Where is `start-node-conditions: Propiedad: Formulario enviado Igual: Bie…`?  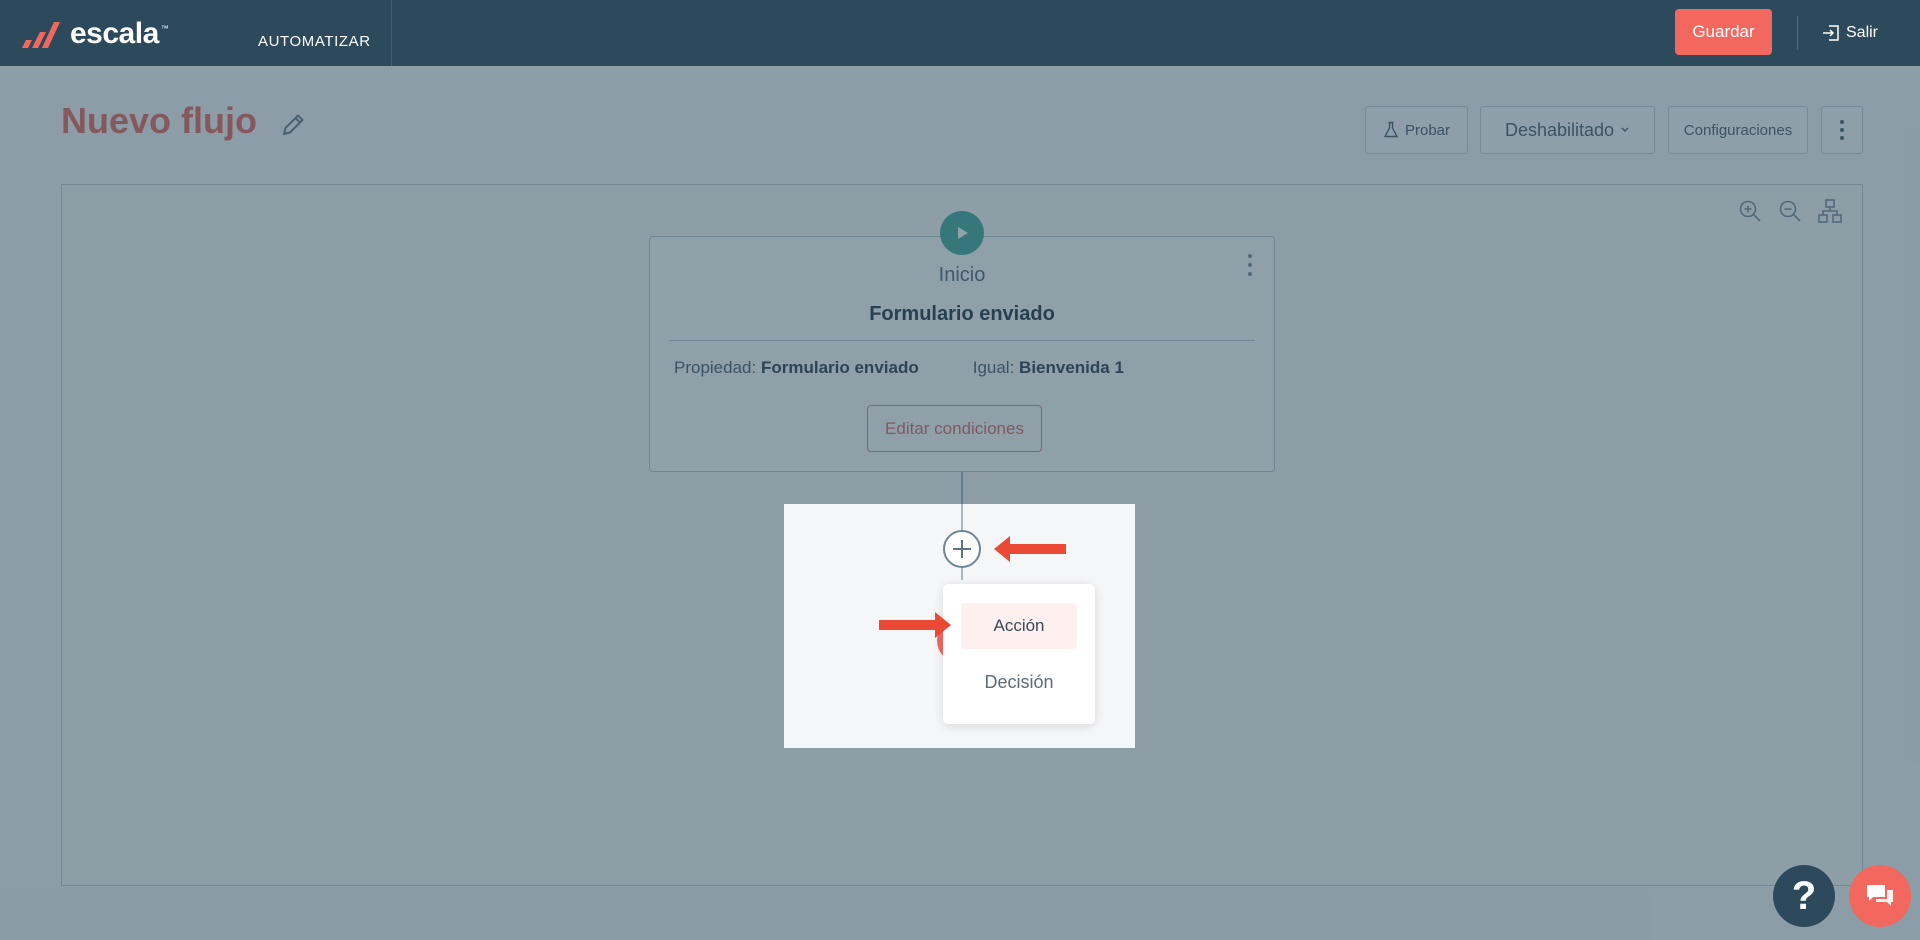
start-node-conditions: Propiedad: Formulario enviado Igual: Bie… is located at coordinates (899, 368).